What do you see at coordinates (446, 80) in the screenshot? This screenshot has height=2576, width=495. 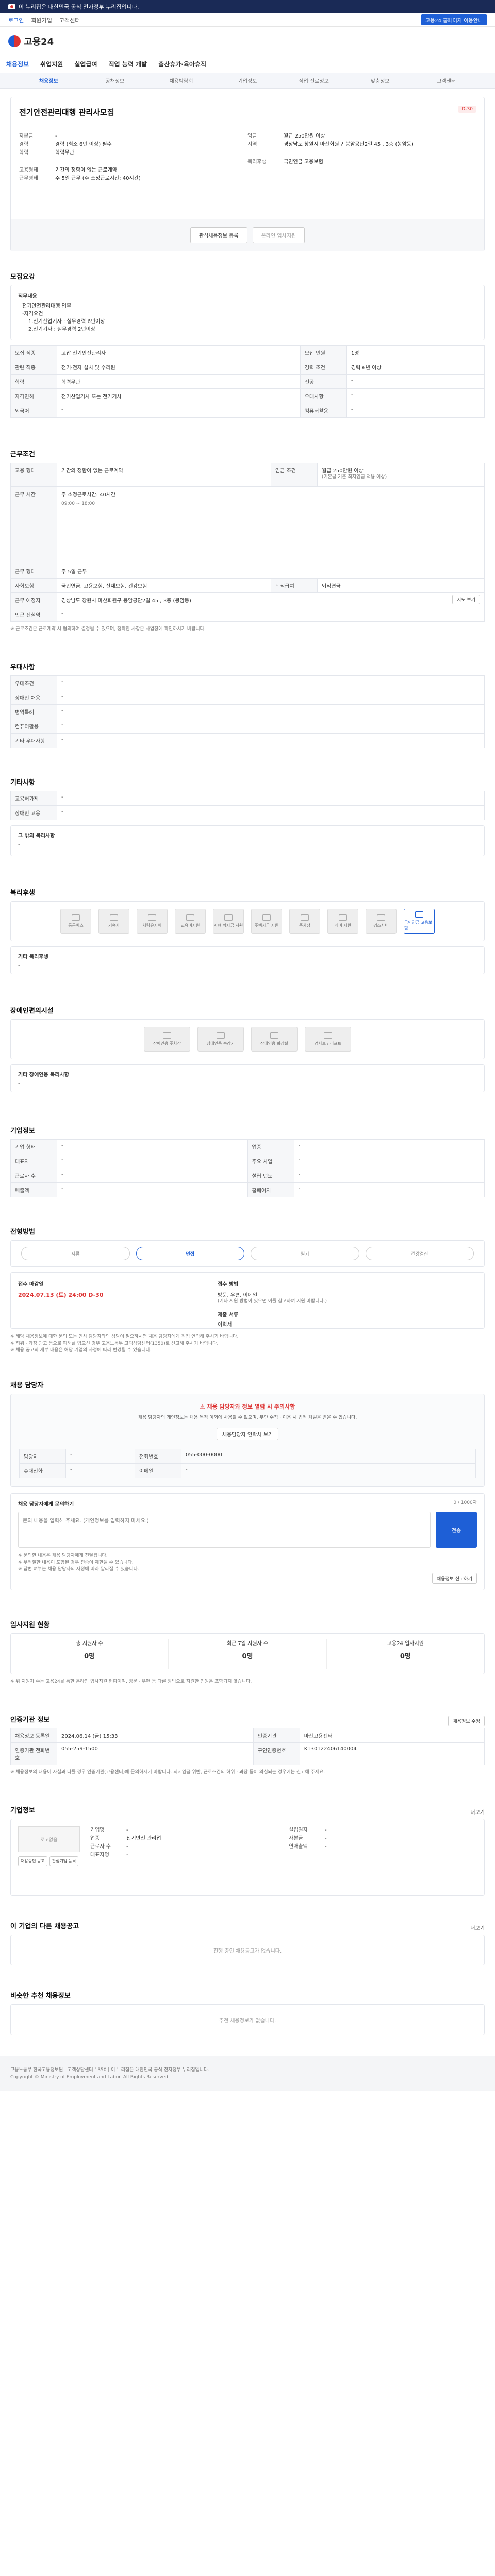 I see `subnav-6: 고객센터` at bounding box center [446, 80].